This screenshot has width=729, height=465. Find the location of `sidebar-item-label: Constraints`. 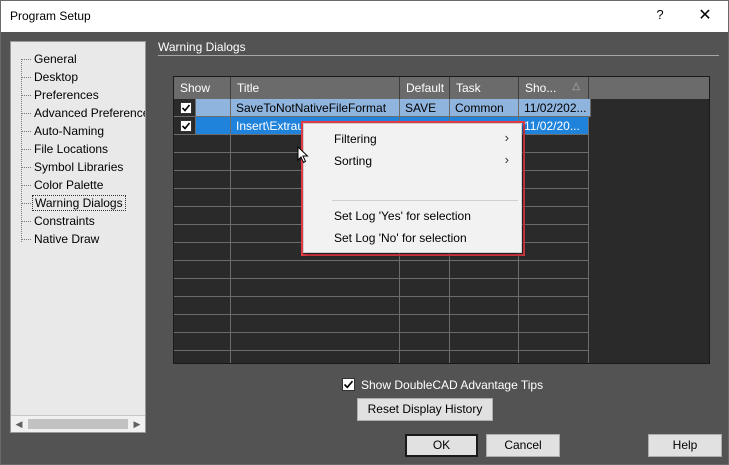

sidebar-item-label: Constraints is located at coordinates (64, 221).